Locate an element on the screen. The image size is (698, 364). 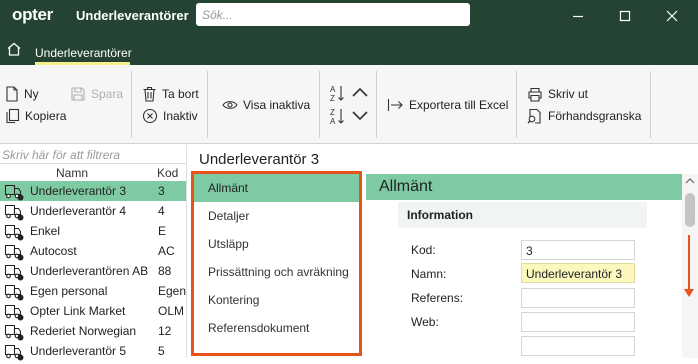
list-item: Underleverantör 3 3 is located at coordinates (93, 191).